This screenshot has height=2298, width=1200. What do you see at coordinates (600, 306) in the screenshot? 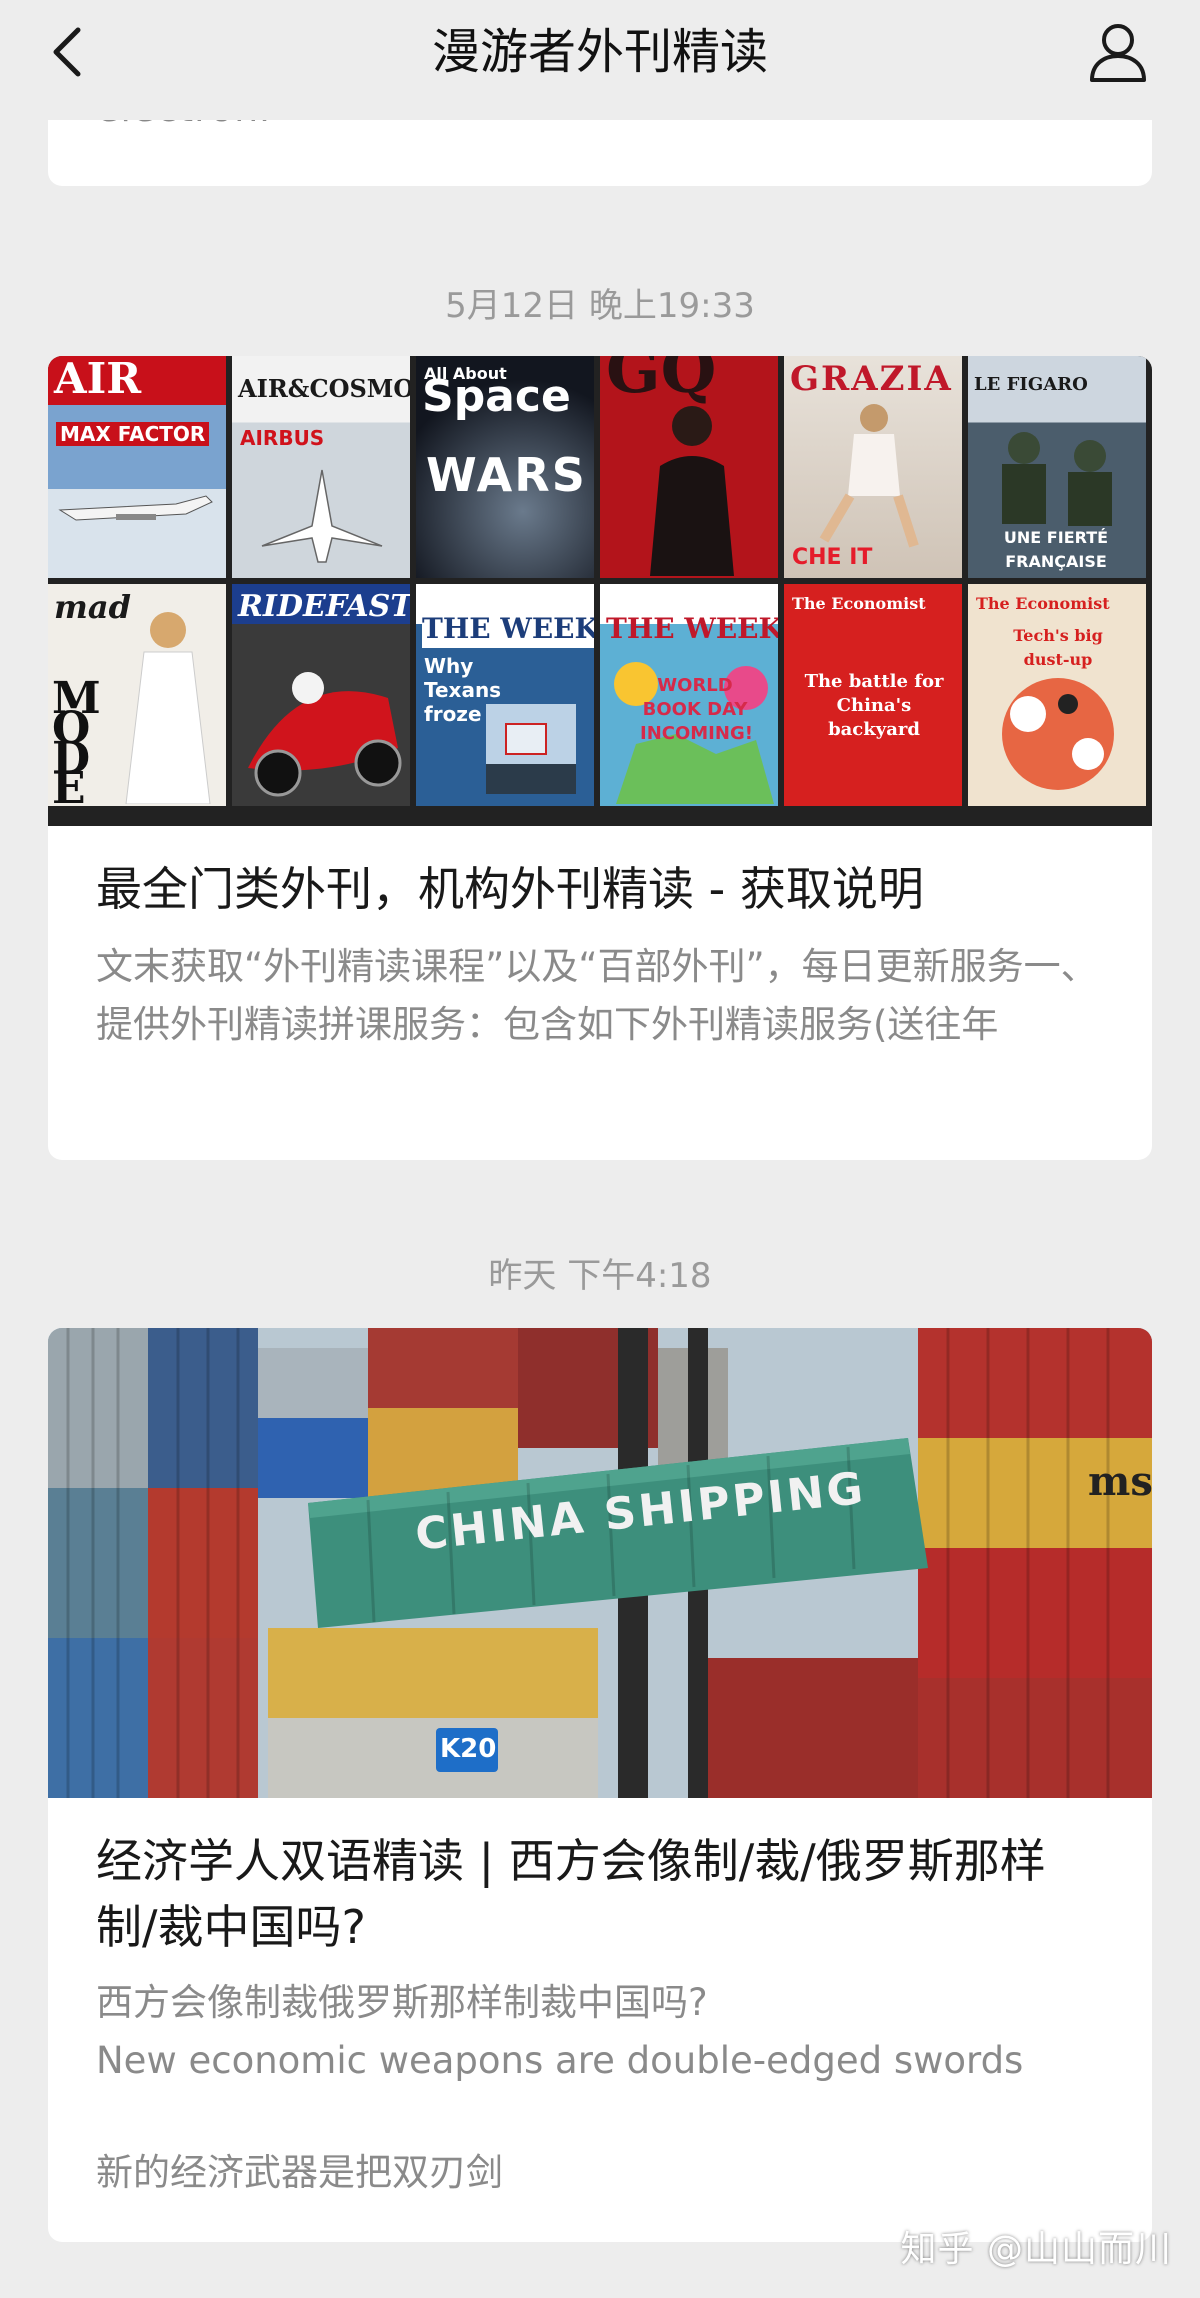
I see `message-timestamp: 5月12日 晚上19:33` at bounding box center [600, 306].